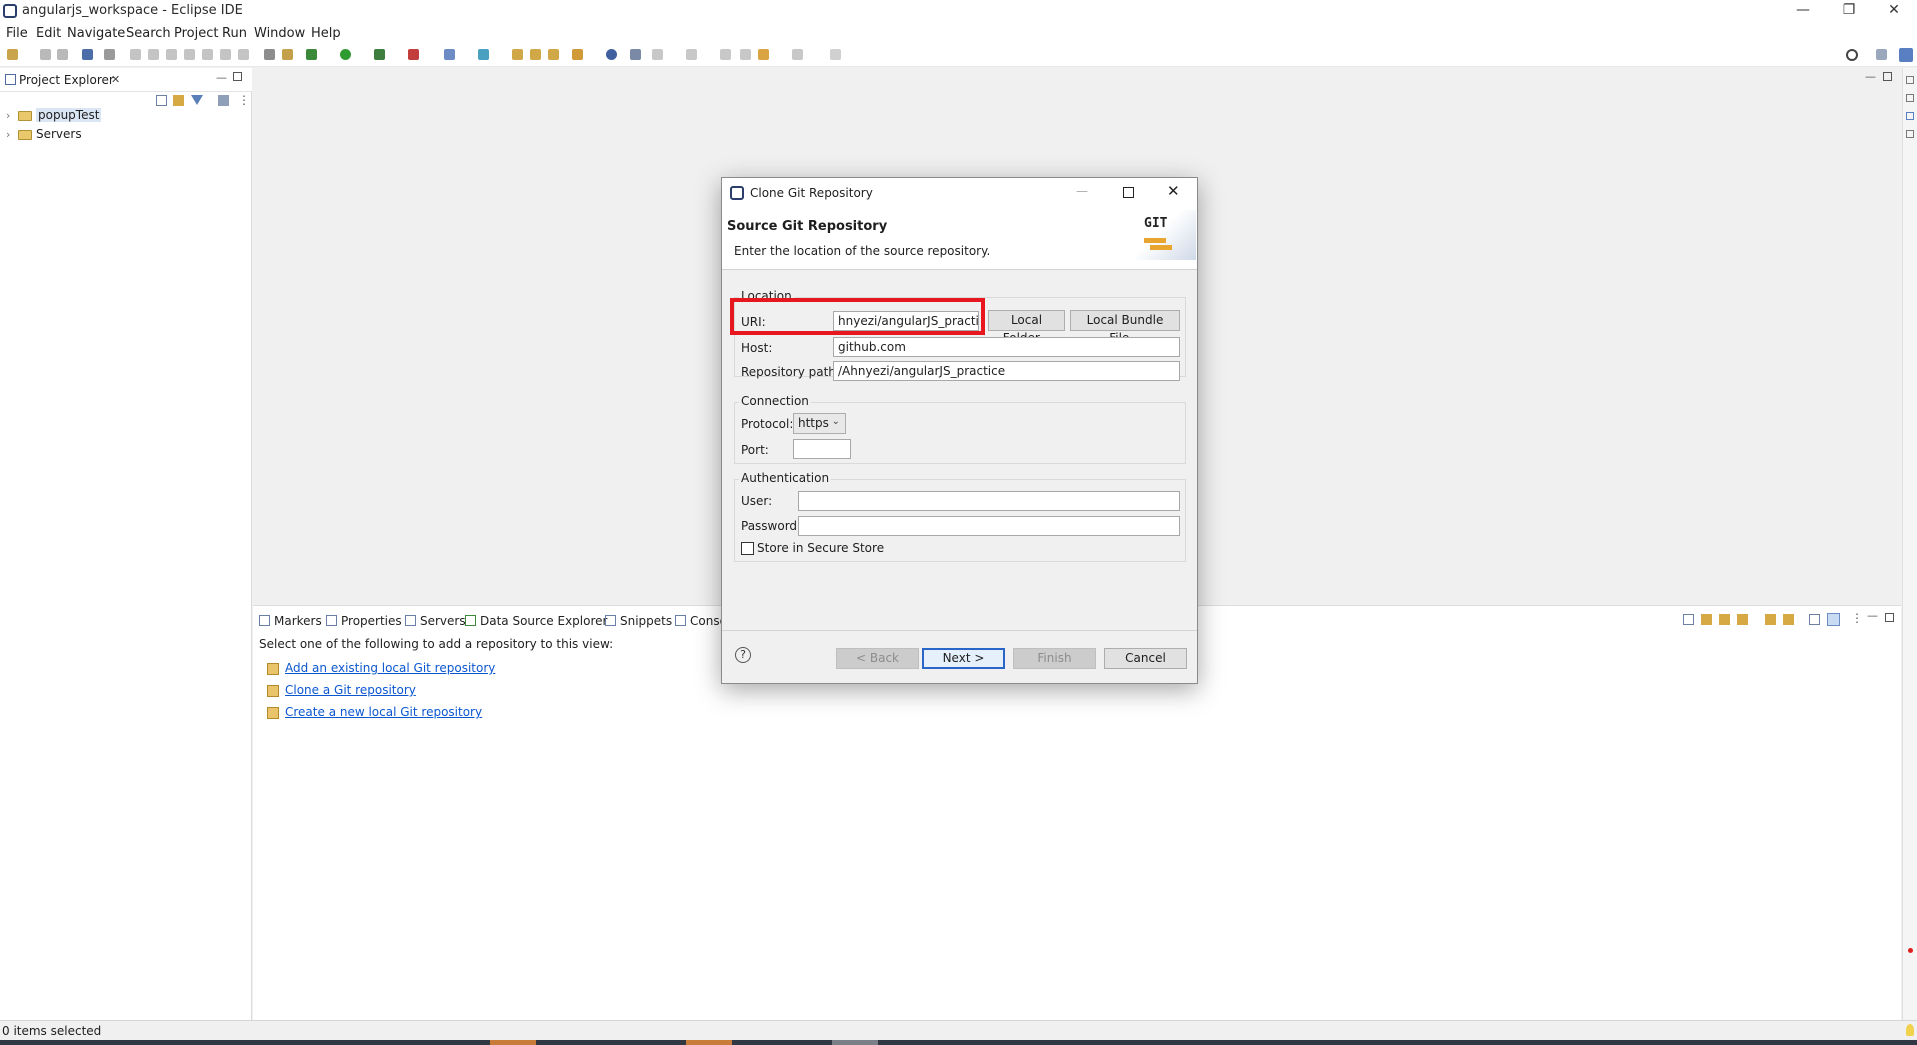 Image resolution: width=1917 pixels, height=1045 pixels. I want to click on skip-breakpoints-icon, so click(109, 54).